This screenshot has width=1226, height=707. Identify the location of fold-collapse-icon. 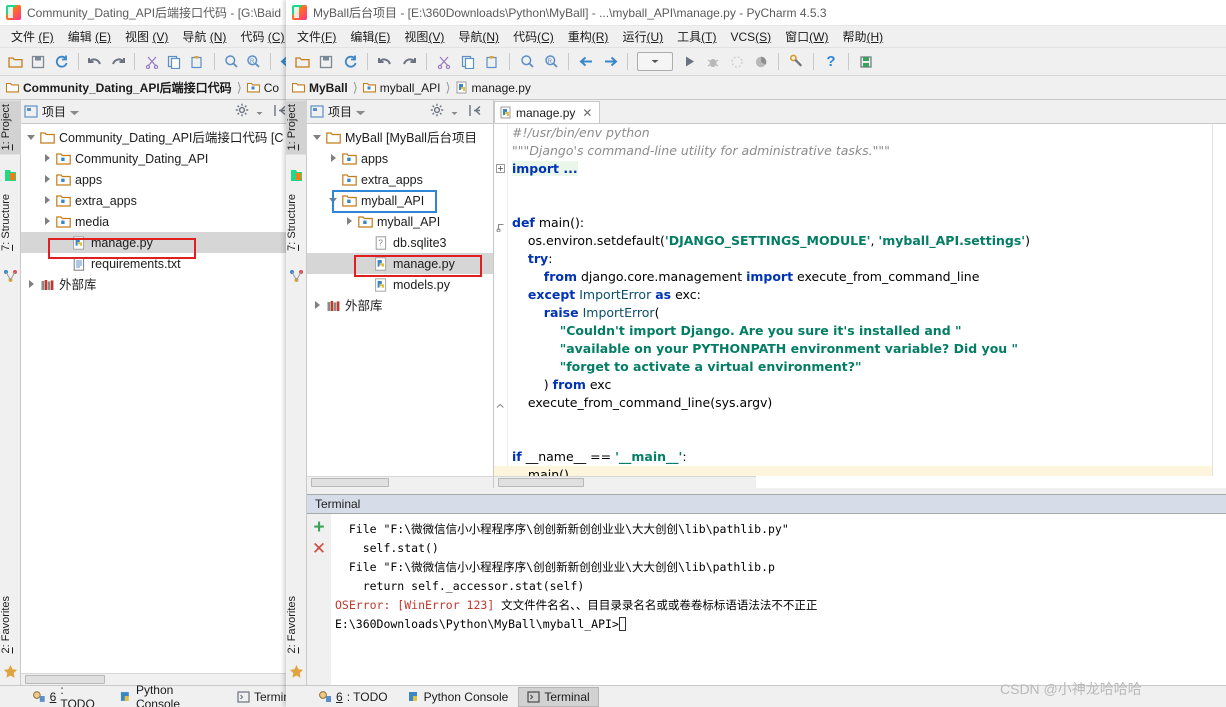
(500, 226).